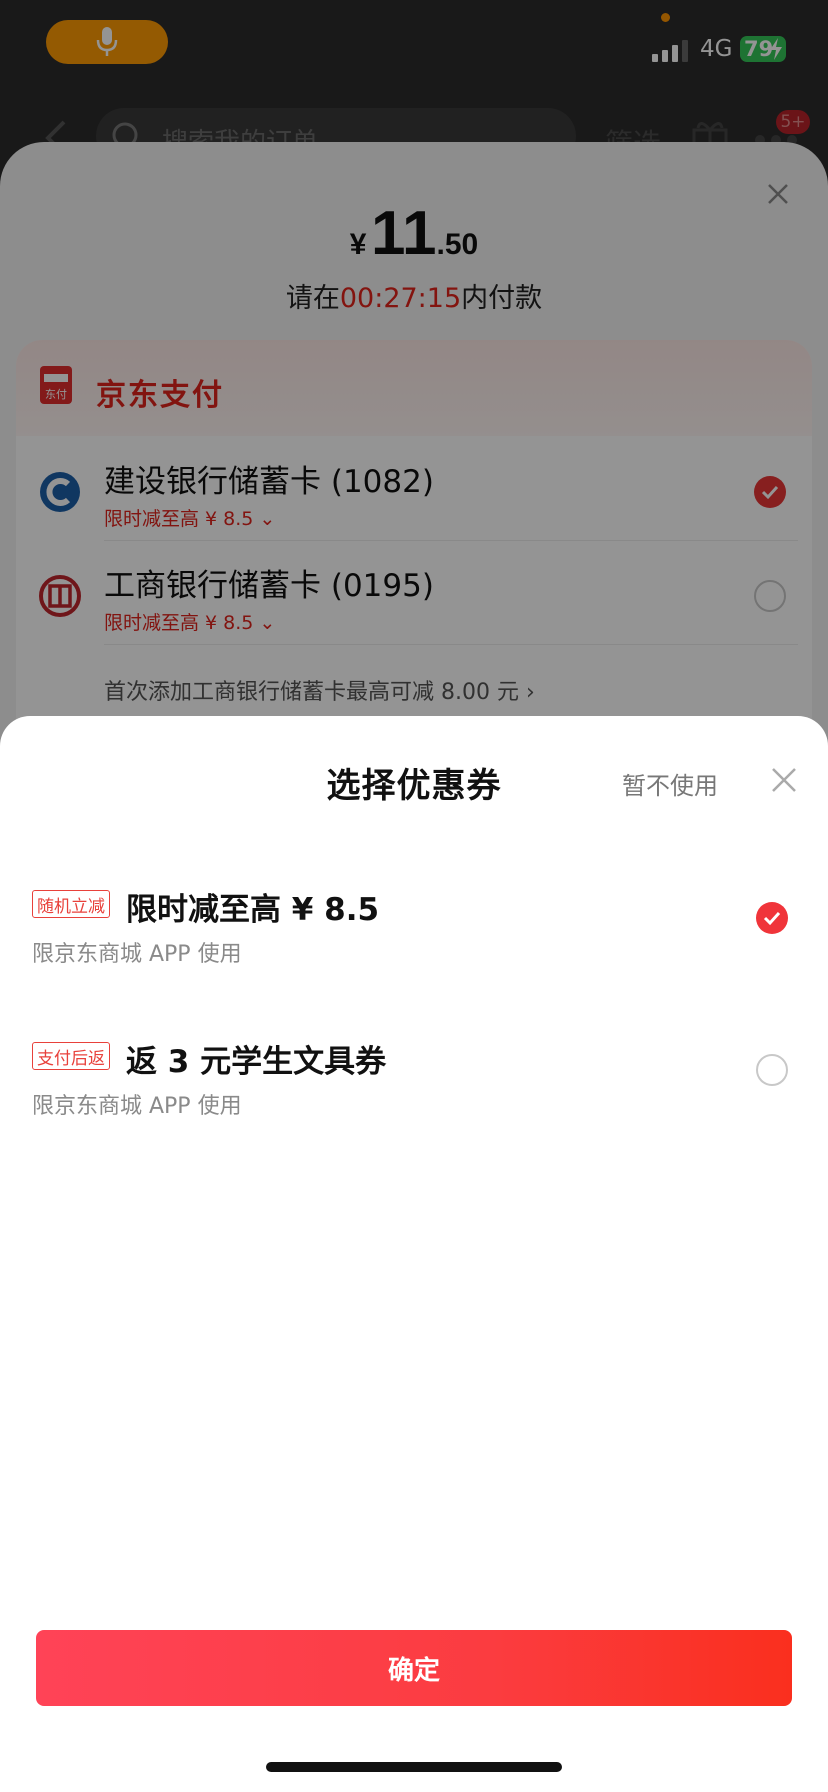  I want to click on coupon-title: 限时减至高 ¥ 8.5, so click(253, 910).